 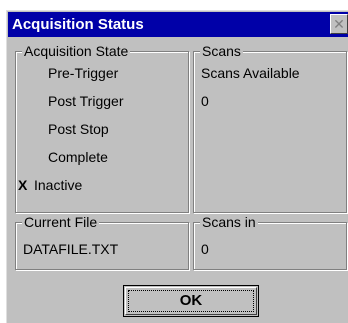 I want to click on x-check-icon: X, so click(x=23, y=185).